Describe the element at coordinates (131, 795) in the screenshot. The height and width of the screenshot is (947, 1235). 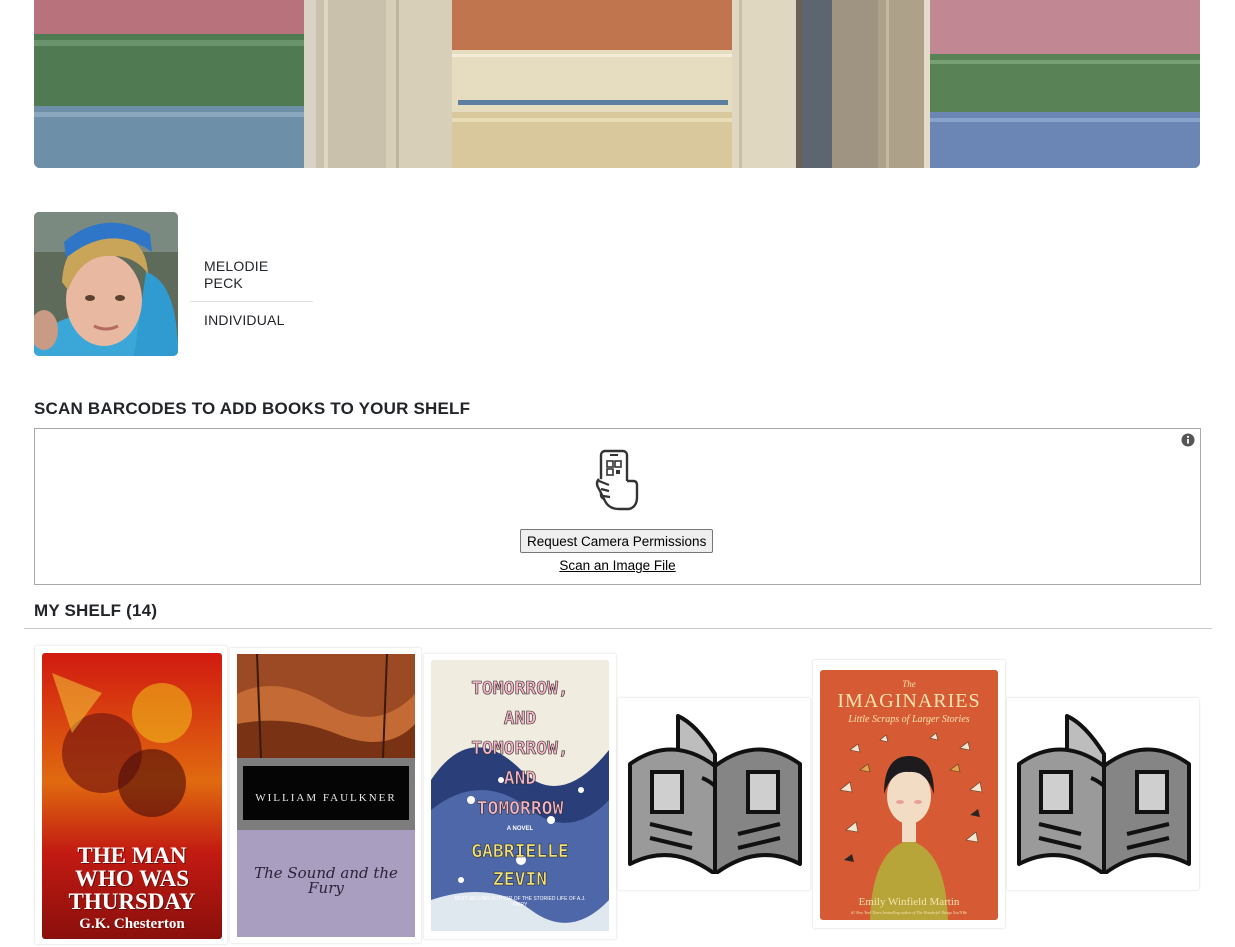
I see `book-card: THE MAN WHO WAS THURSDAY G.K. Chesterton` at that location.